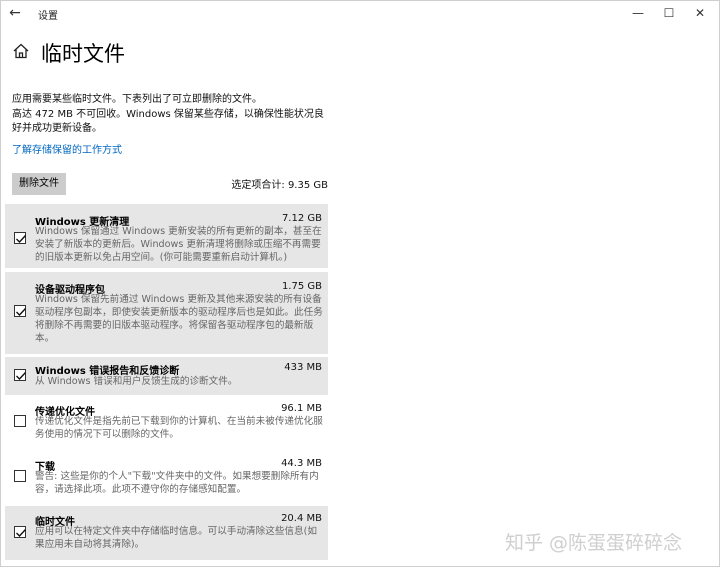 Image resolution: width=720 pixels, height=567 pixels. What do you see at coordinates (301, 218) in the screenshot?
I see `item-size: 7.12 GB` at bounding box center [301, 218].